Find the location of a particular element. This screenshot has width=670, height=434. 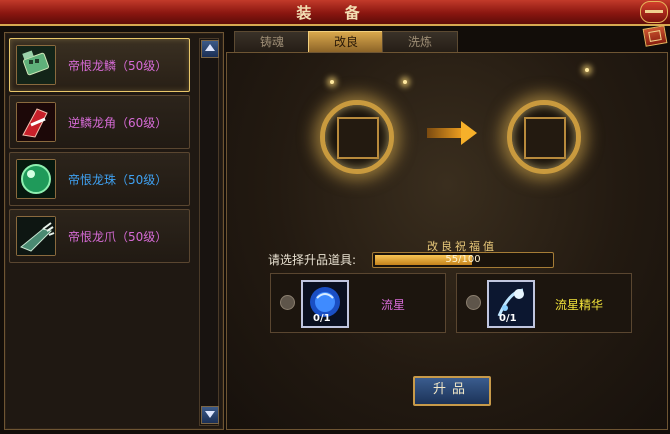

equipment-item: 帝恨龙珠（50级） is located at coordinates (99, 179).